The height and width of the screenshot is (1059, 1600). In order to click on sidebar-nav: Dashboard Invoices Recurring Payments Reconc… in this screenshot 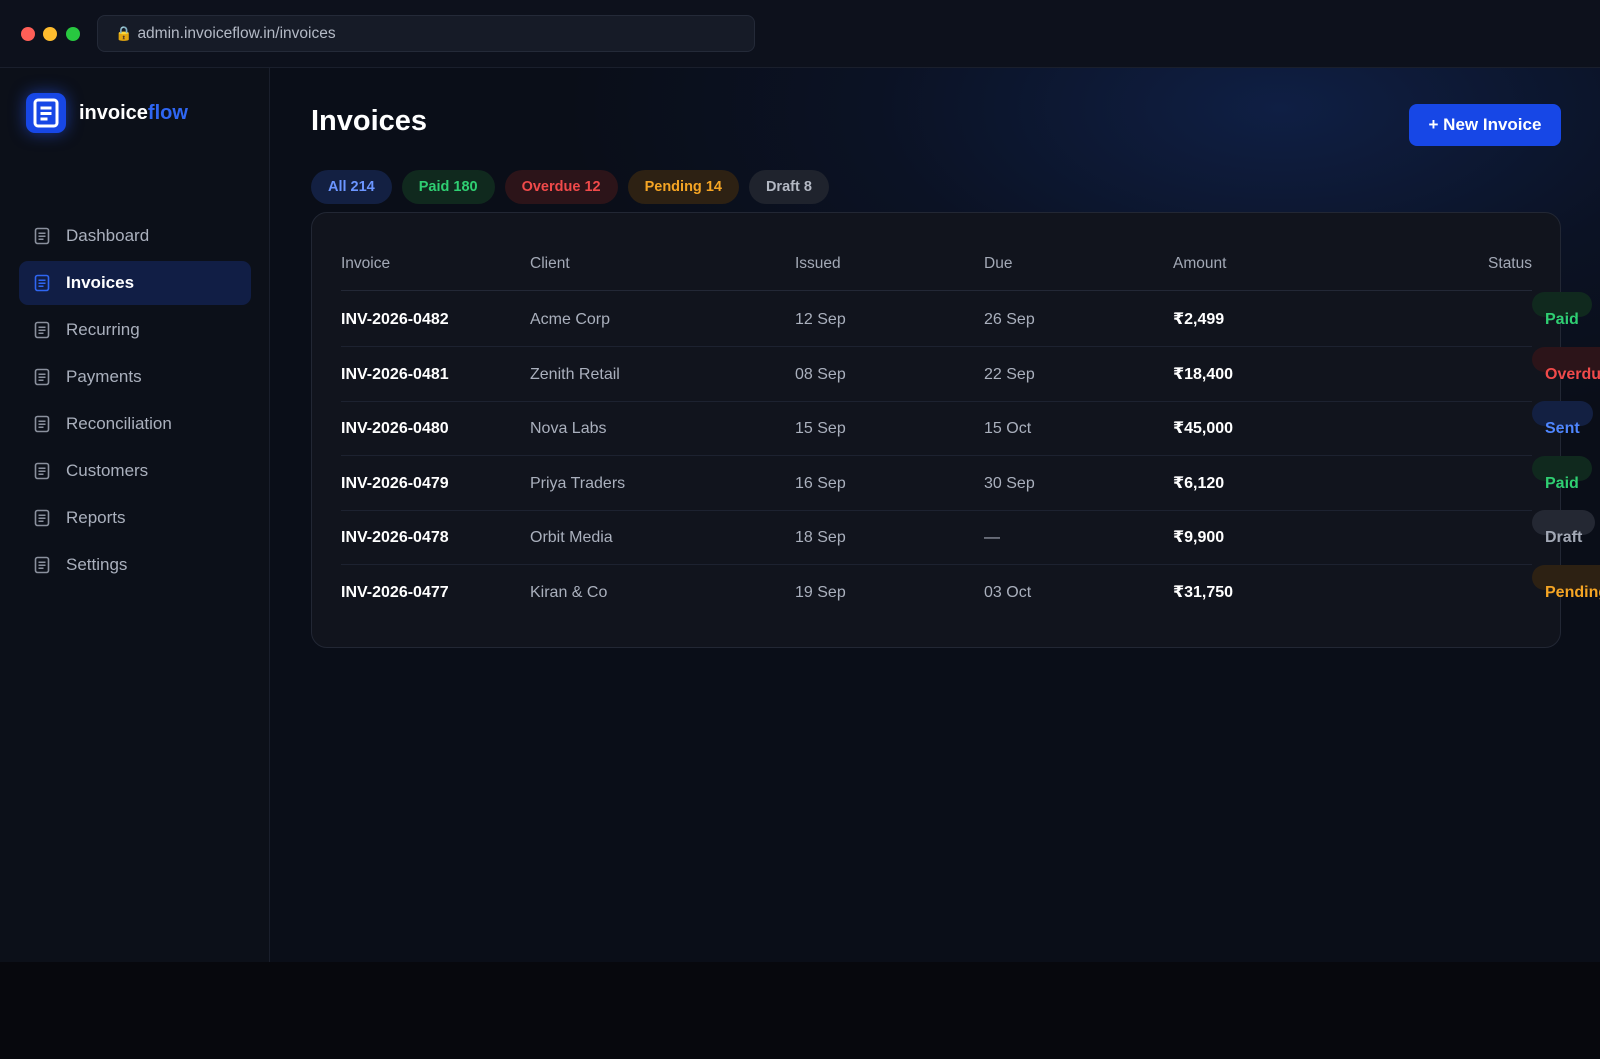, I will do `click(135, 402)`.